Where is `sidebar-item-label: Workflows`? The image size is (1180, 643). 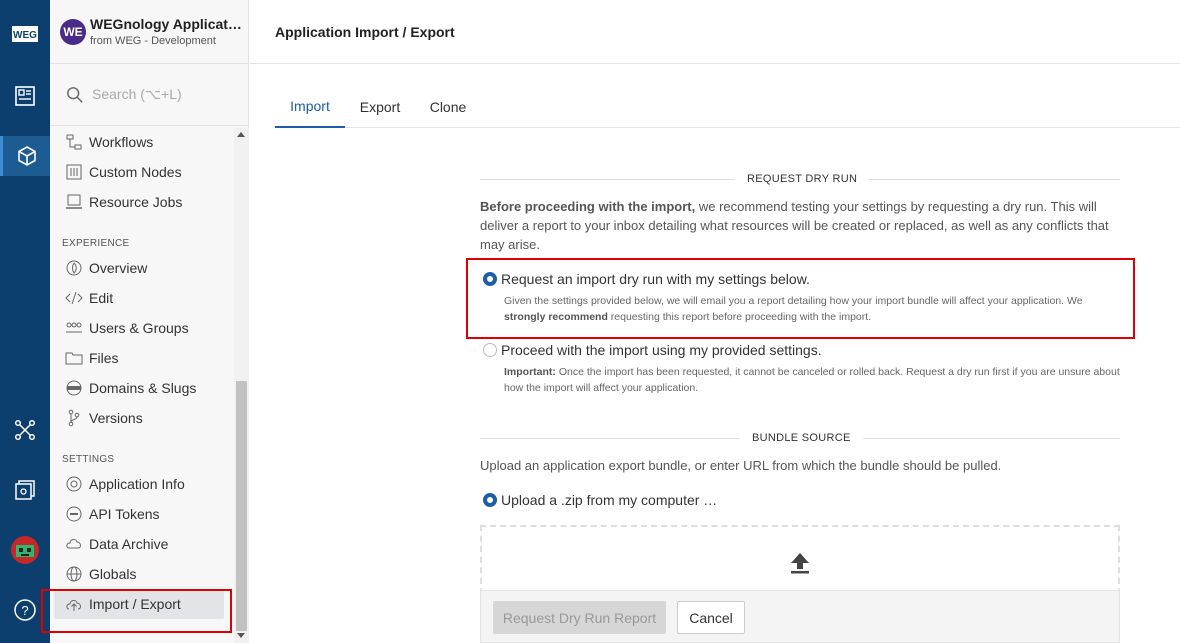
sidebar-item-label: Workflows is located at coordinates (121, 142).